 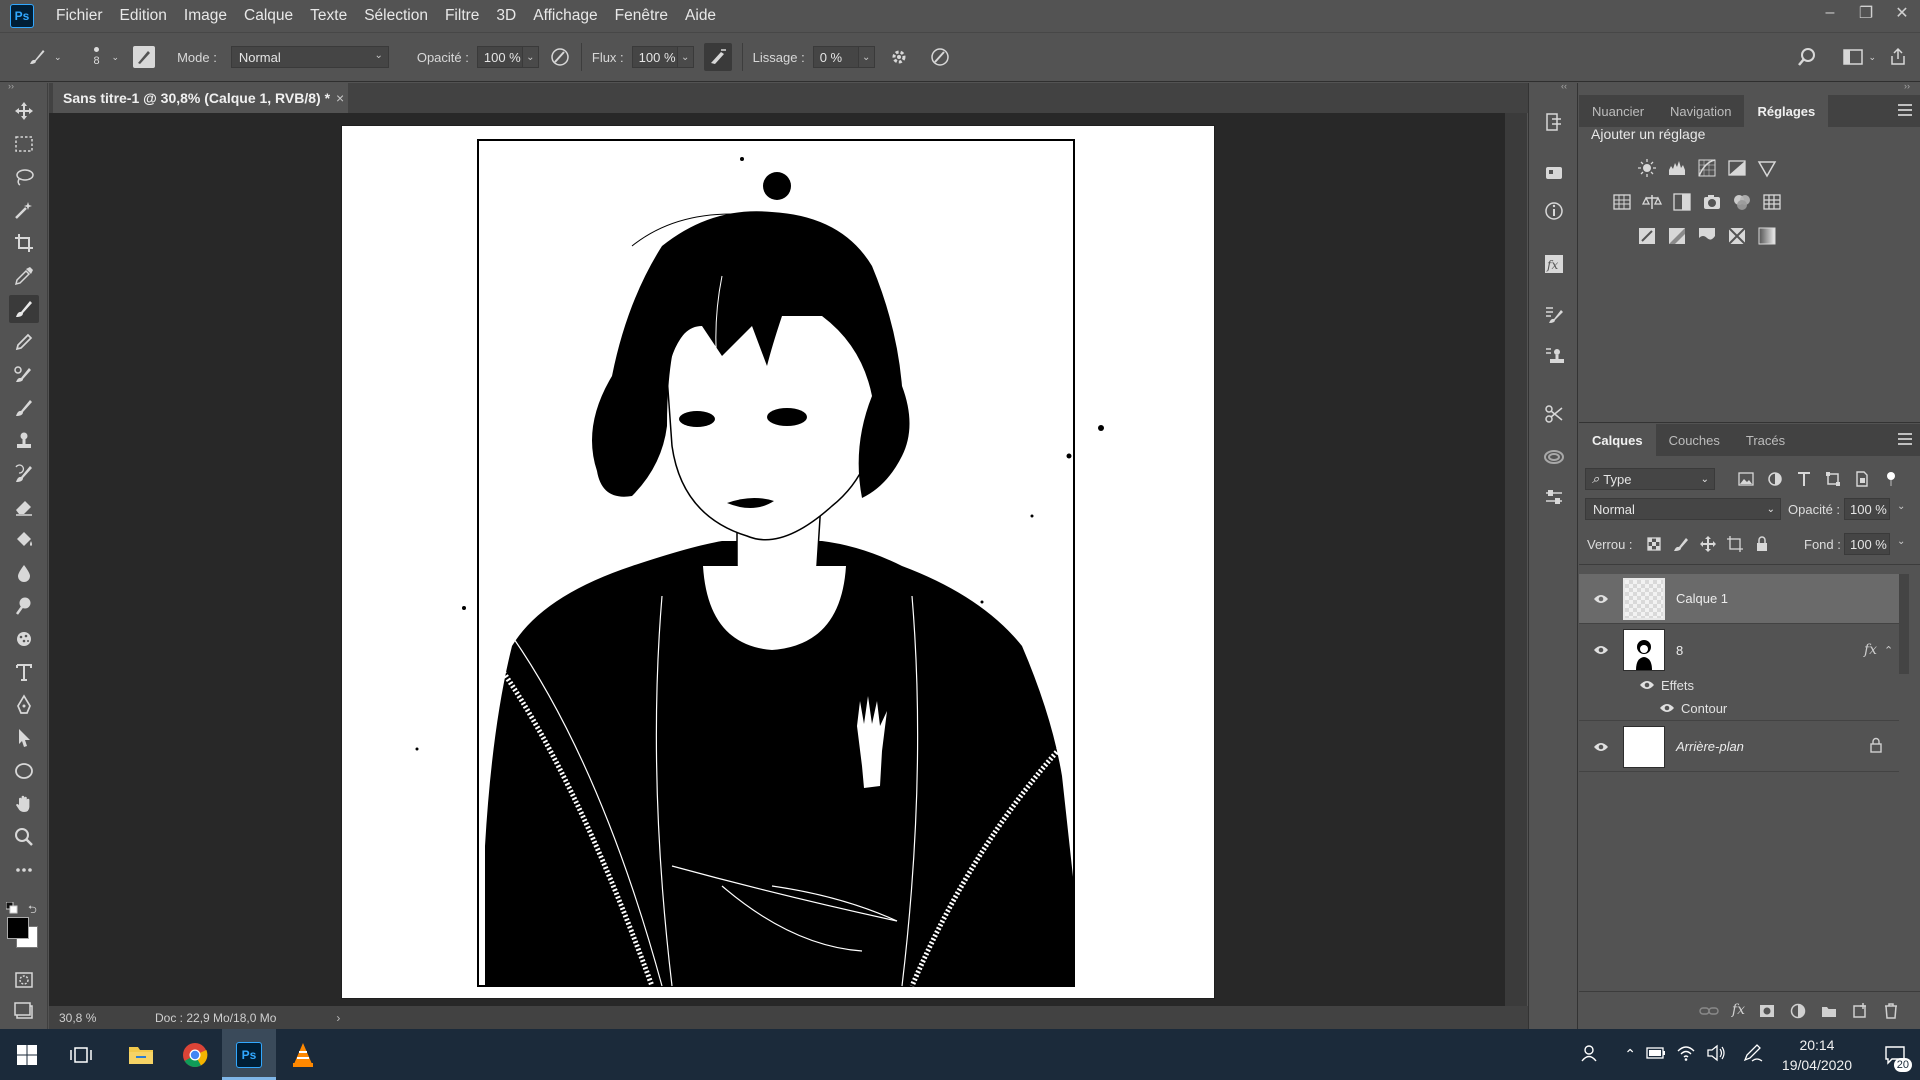 What do you see at coordinates (1666, 685) in the screenshot?
I see `effects-row: Effets` at bounding box center [1666, 685].